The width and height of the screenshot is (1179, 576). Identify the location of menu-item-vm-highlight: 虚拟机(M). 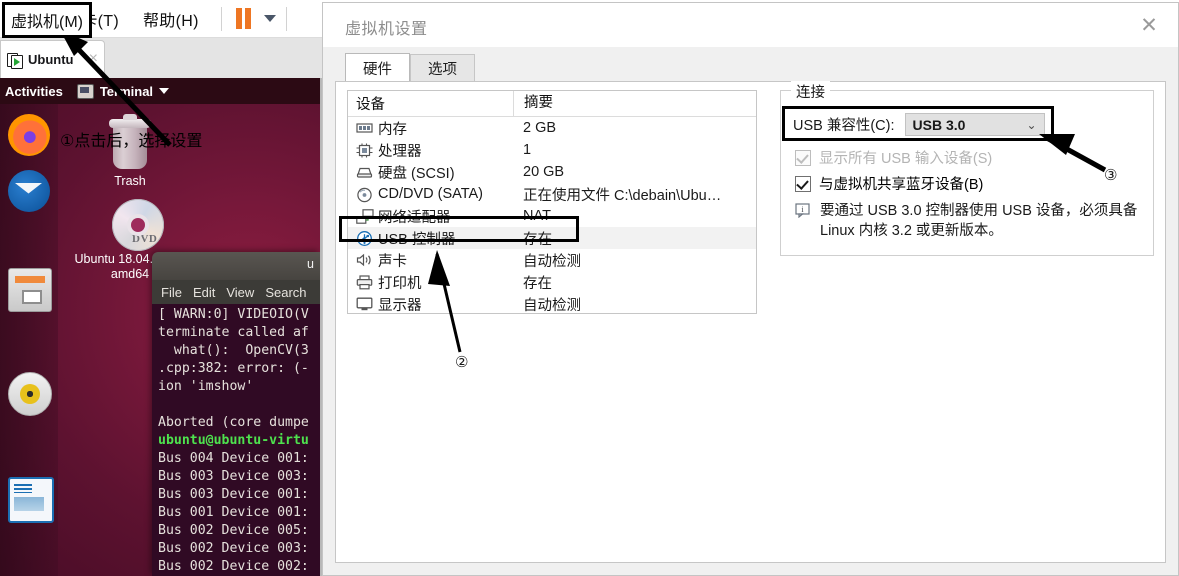
(47, 20).